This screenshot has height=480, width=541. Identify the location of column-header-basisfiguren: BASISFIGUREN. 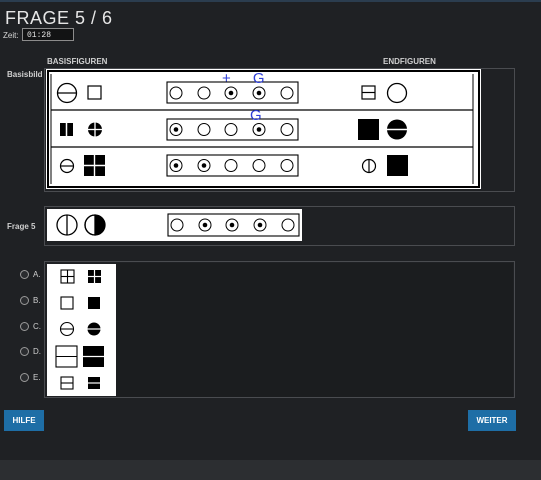
(77, 61).